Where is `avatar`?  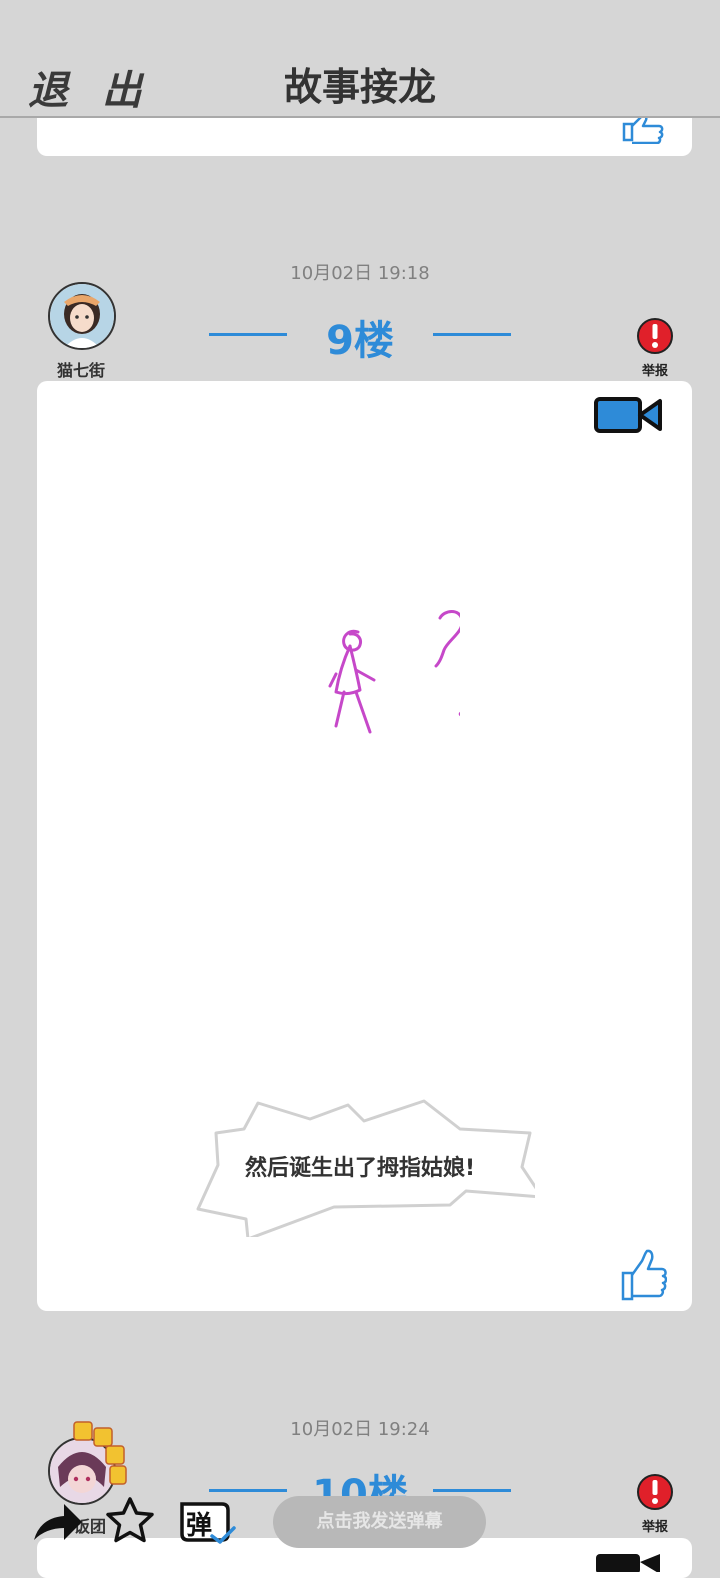
avatar is located at coordinates (82, 316).